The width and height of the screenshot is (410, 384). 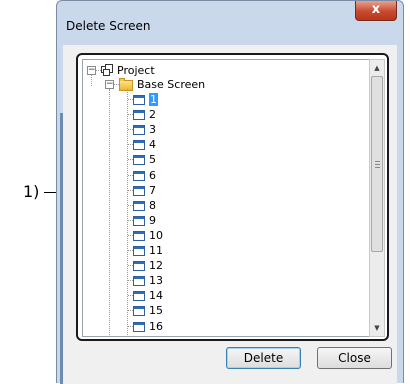 What do you see at coordinates (187, 144) in the screenshot?
I see `tree-node-screen: 4` at bounding box center [187, 144].